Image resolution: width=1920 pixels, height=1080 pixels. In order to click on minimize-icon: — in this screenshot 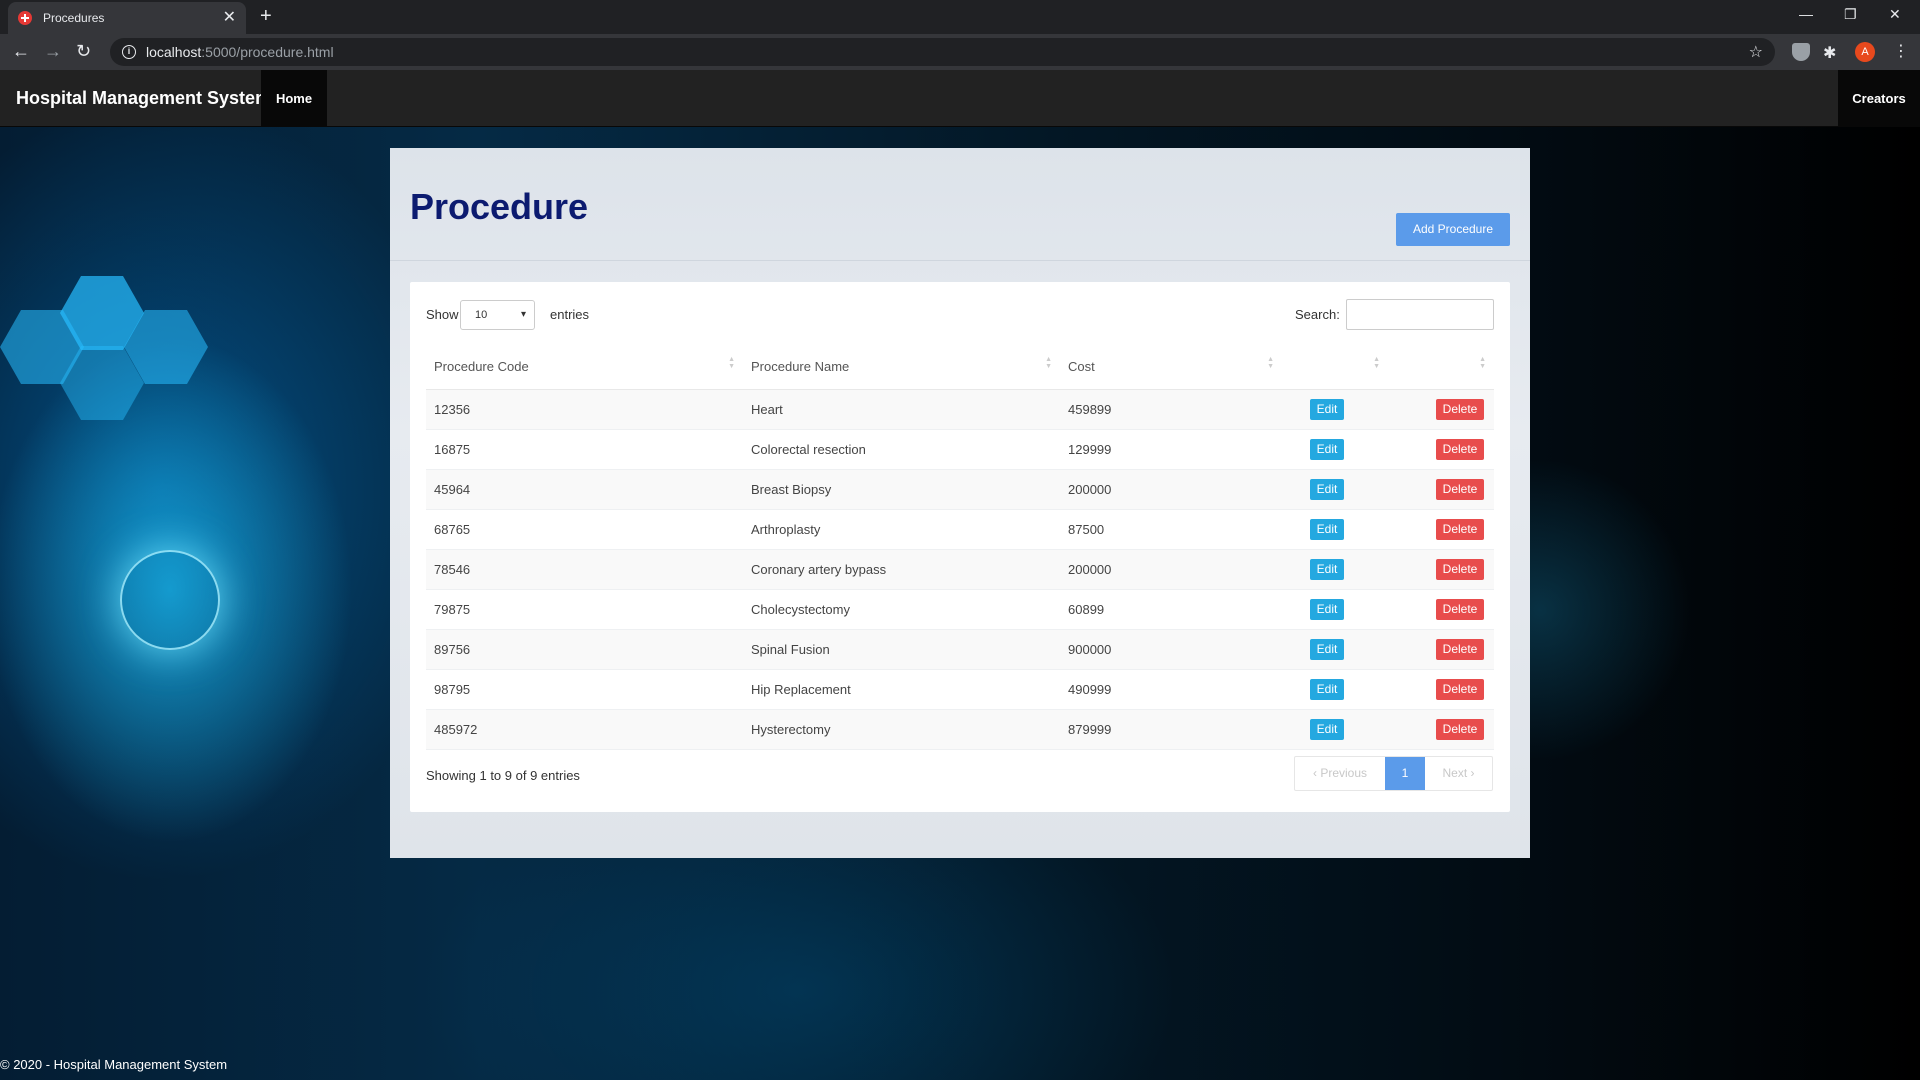, I will do `click(1806, 14)`.